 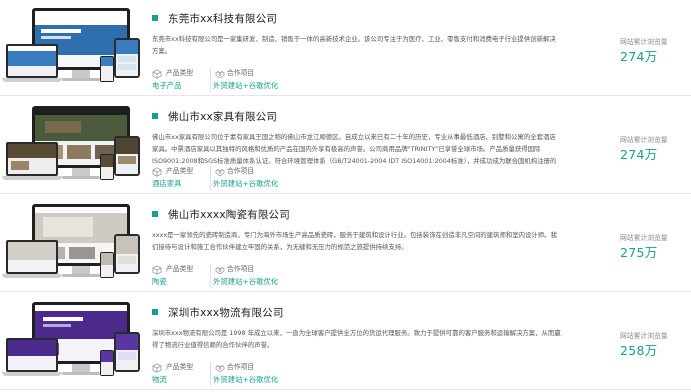 I want to click on case-meta: 产品类型 陶瓷 合作项目 外贸建站+谷歌优化, so click(x=226, y=276).